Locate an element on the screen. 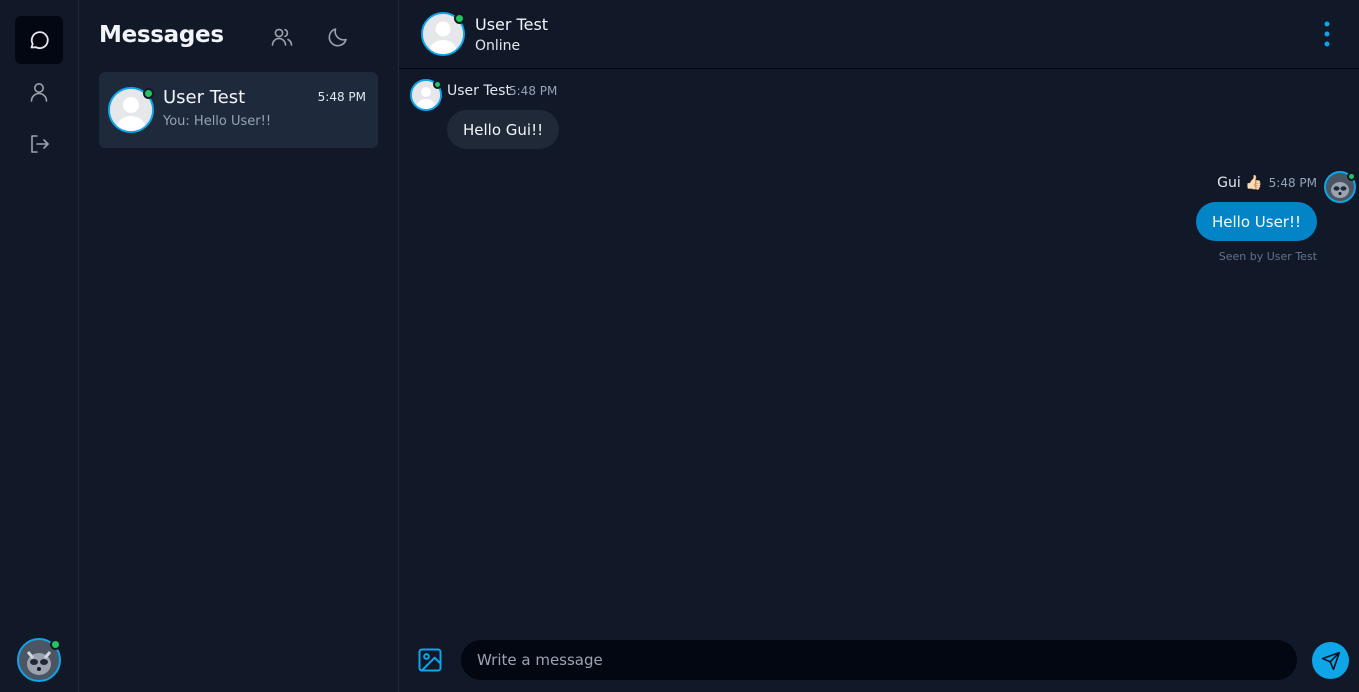 The height and width of the screenshot is (692, 1359). send-button is located at coordinates (1330, 660).